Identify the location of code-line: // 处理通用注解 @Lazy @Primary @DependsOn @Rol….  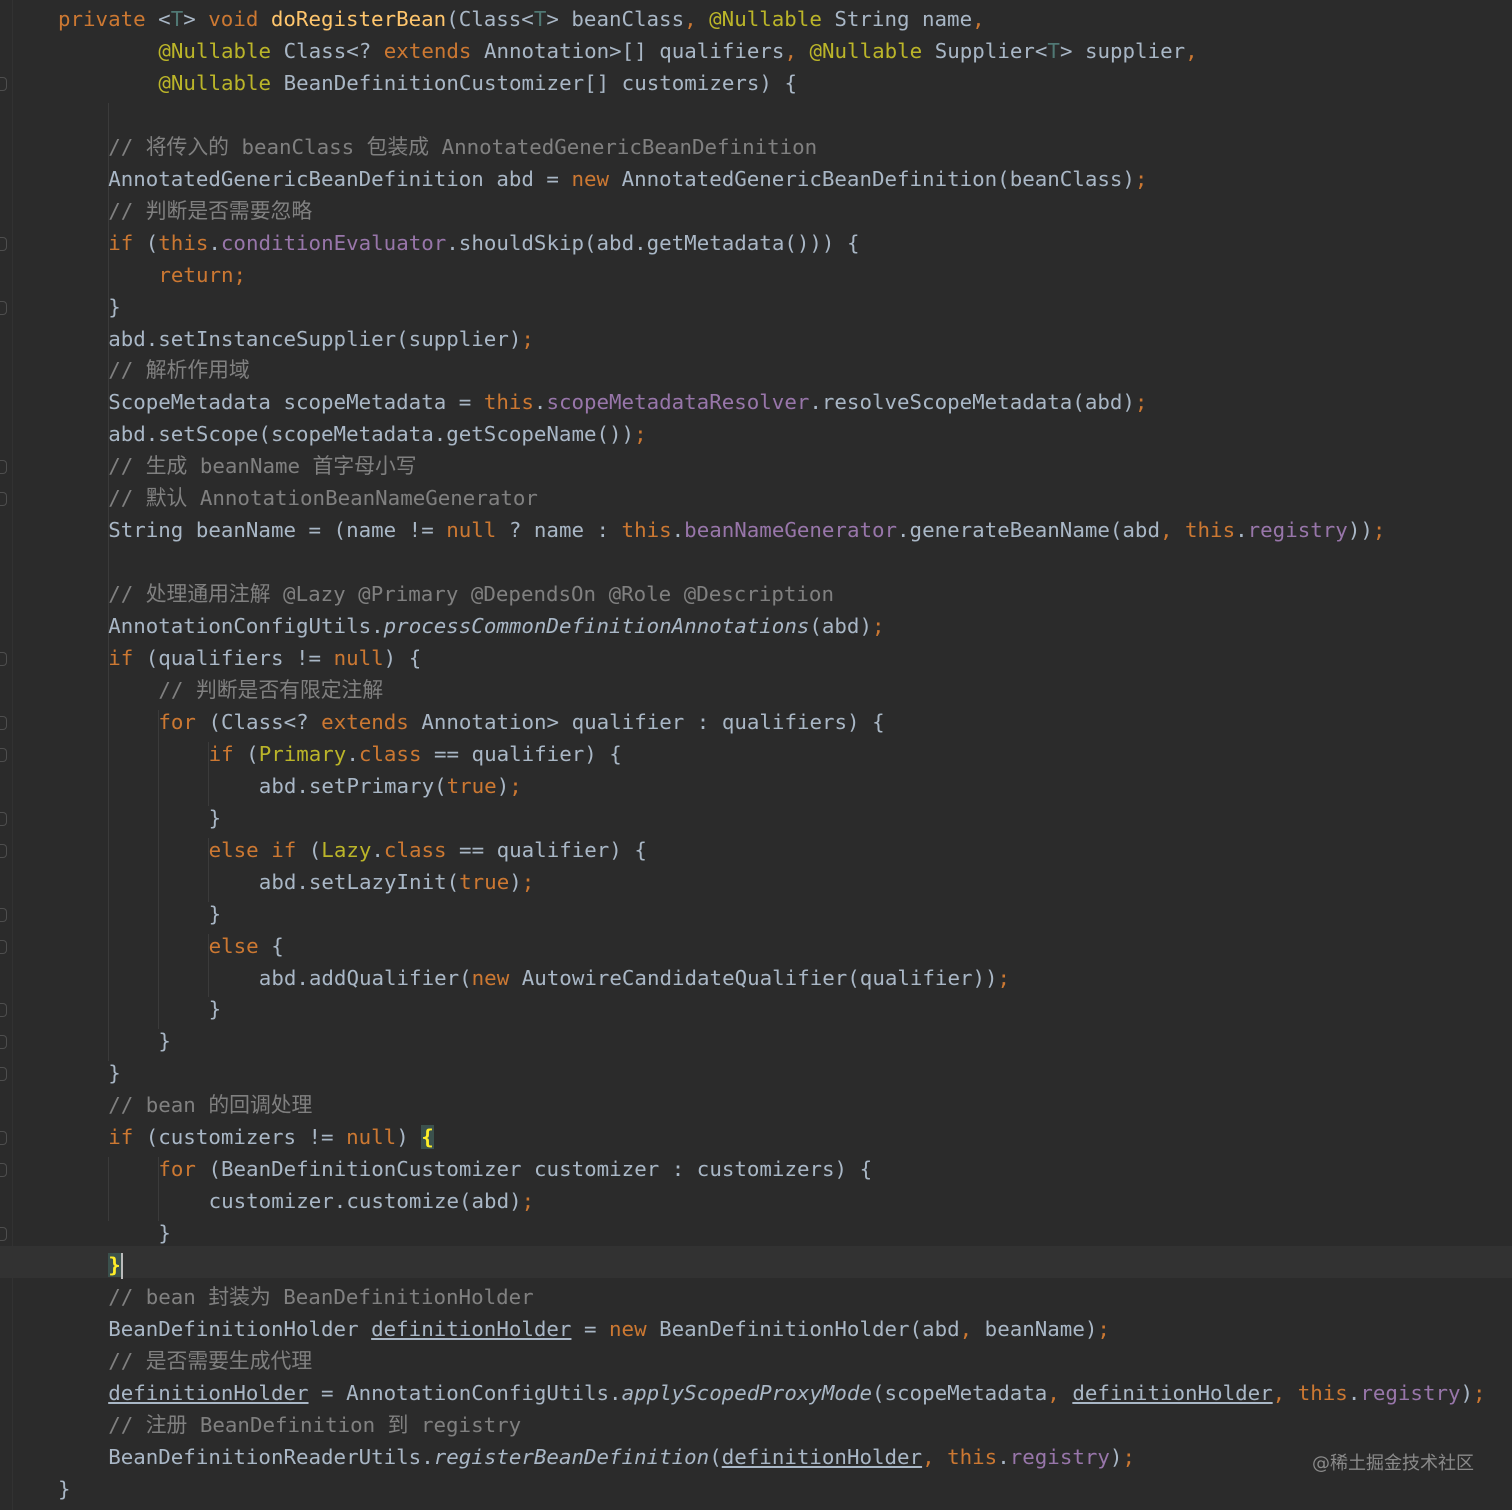
(471, 594).